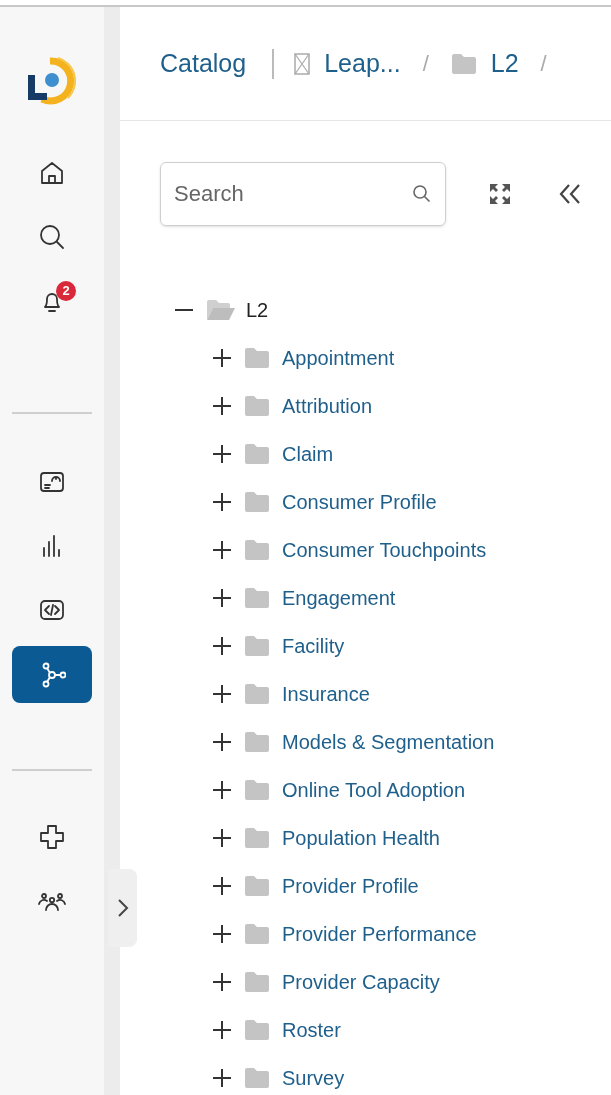 Image resolution: width=611 pixels, height=1095 pixels. Describe the element at coordinates (504, 63) in the screenshot. I see `breadcrumb-link: L2` at that location.